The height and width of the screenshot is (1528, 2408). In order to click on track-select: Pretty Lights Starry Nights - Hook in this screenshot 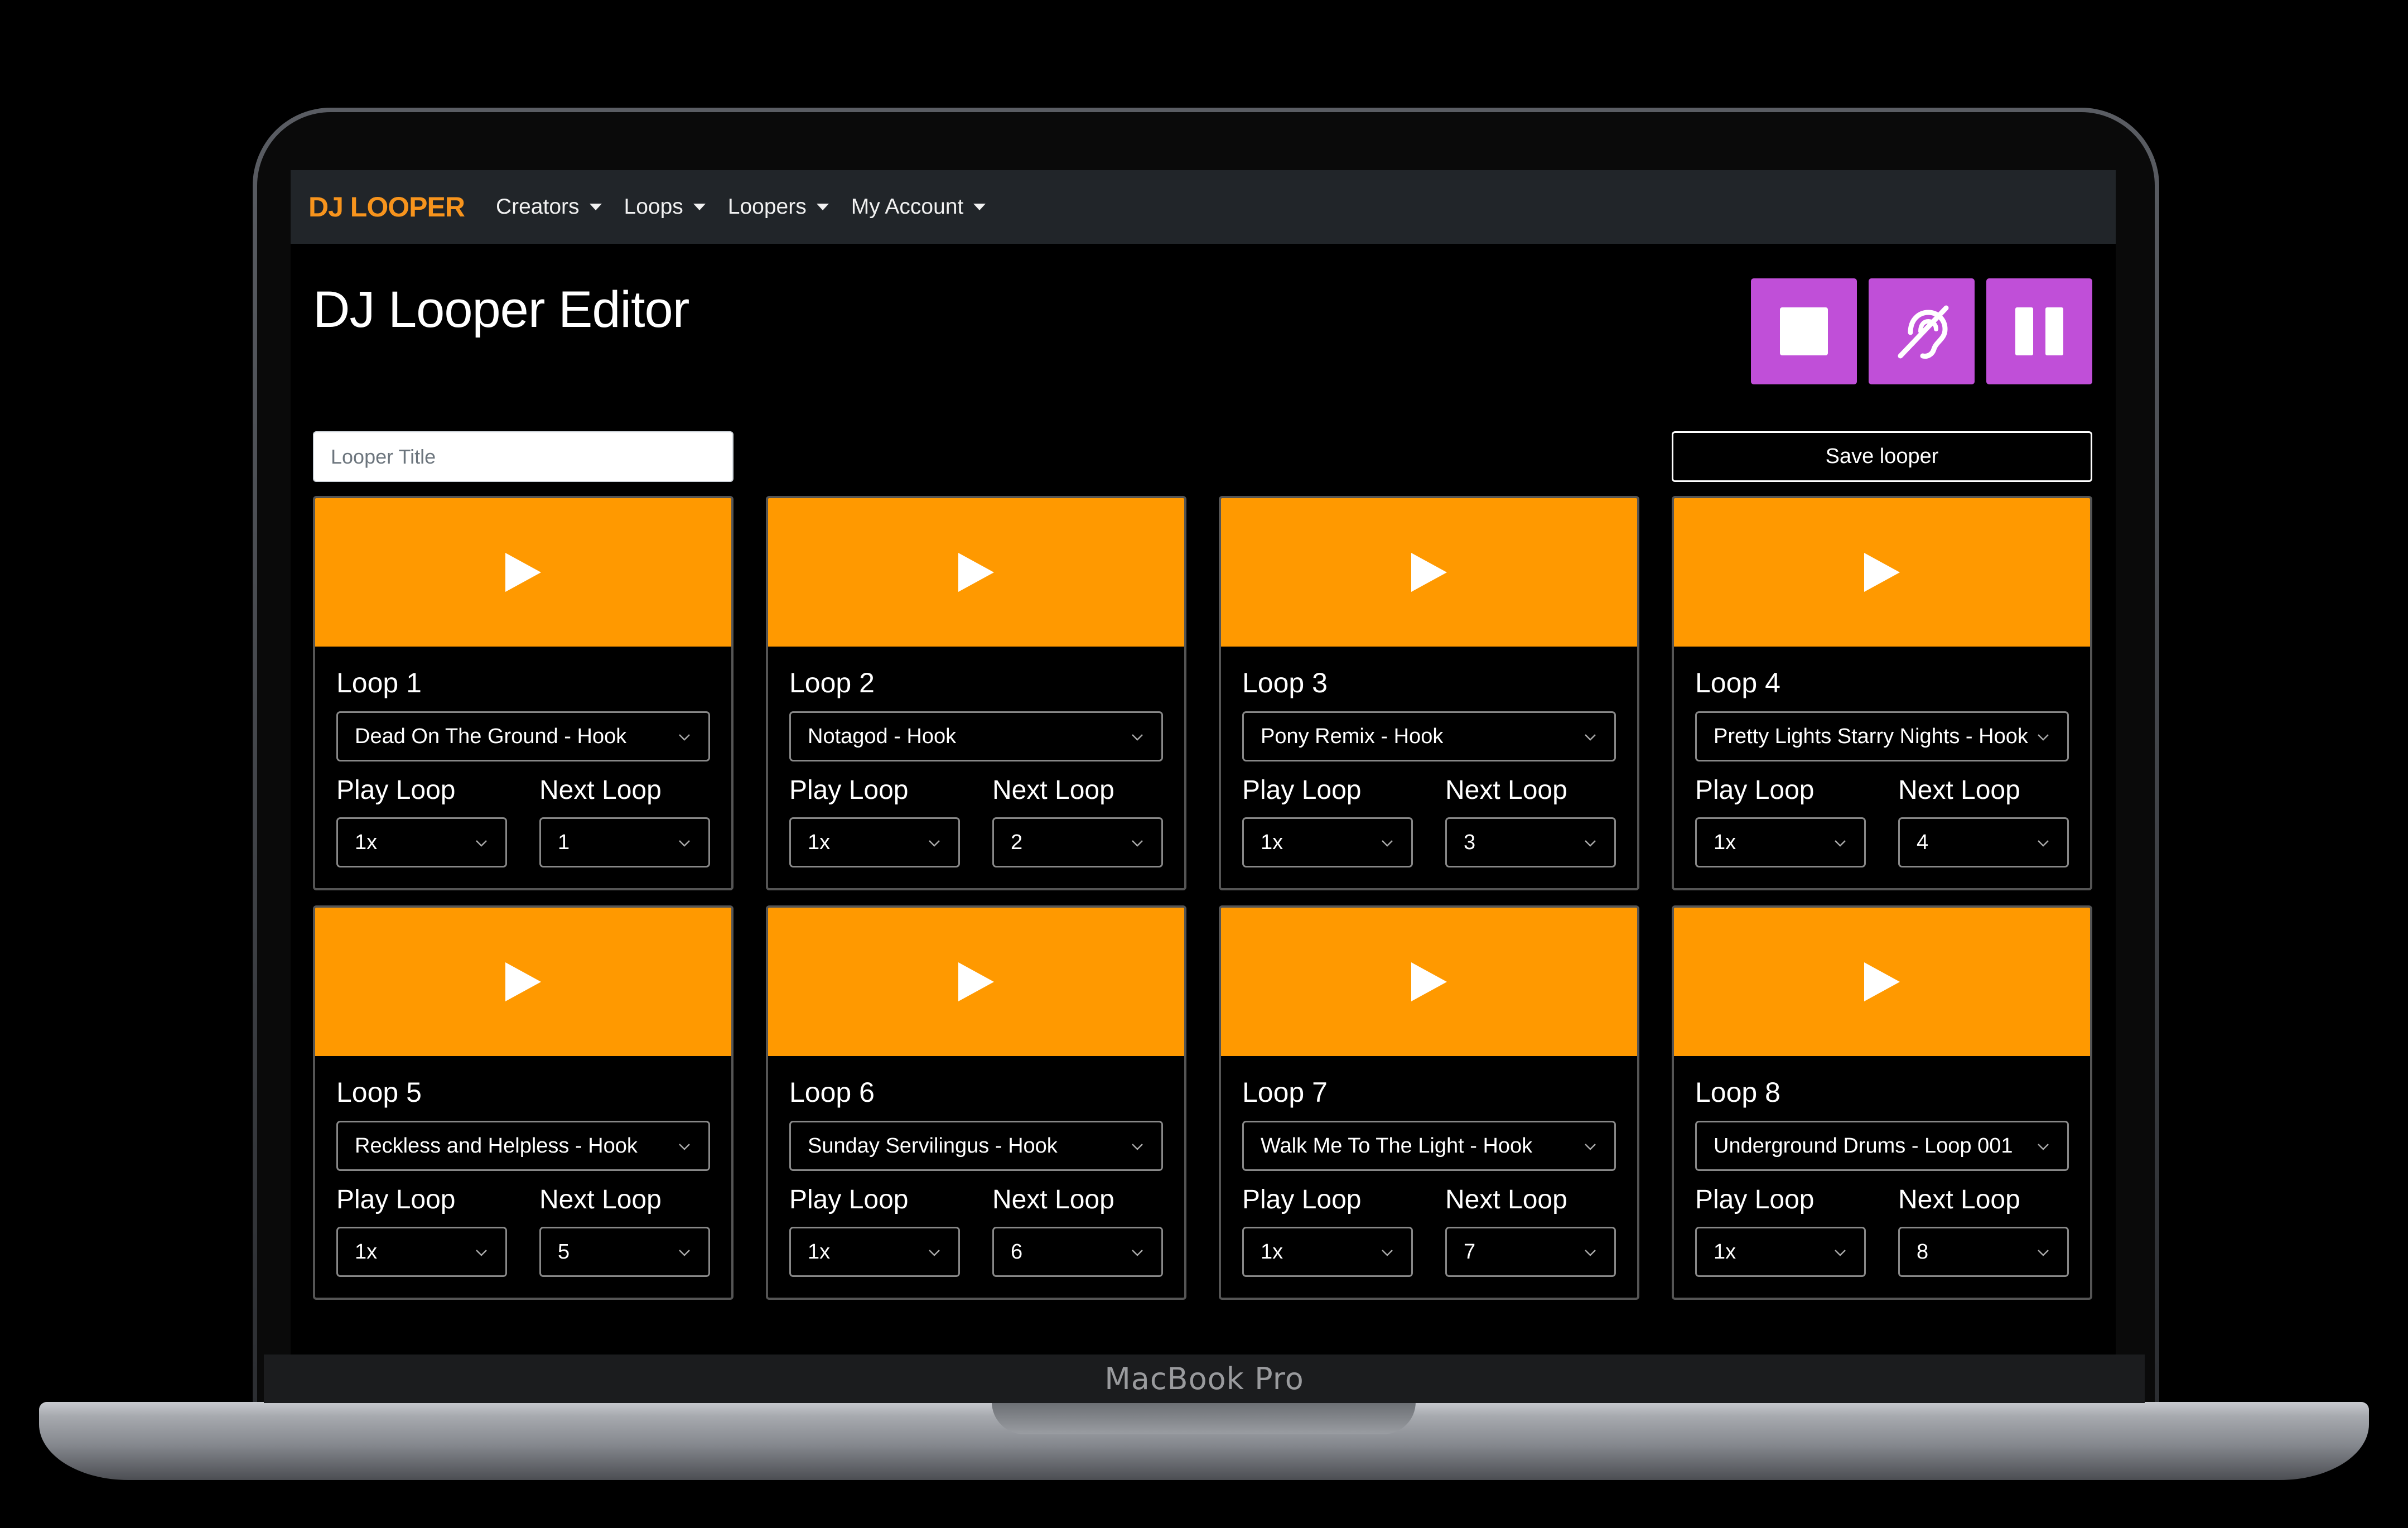, I will do `click(1882, 736)`.